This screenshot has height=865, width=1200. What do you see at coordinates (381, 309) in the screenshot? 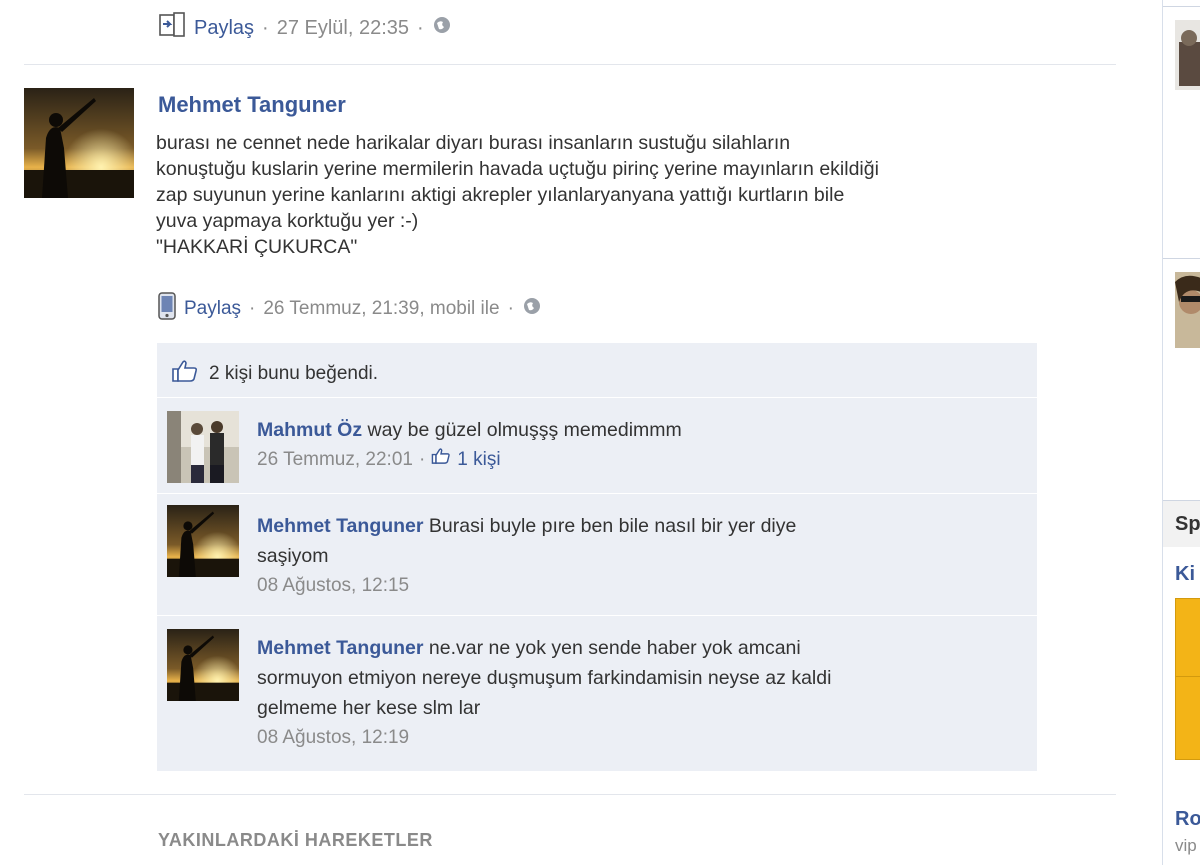
I see `timestamp: 26 Temmuz, 21:39, mobil ile` at bounding box center [381, 309].